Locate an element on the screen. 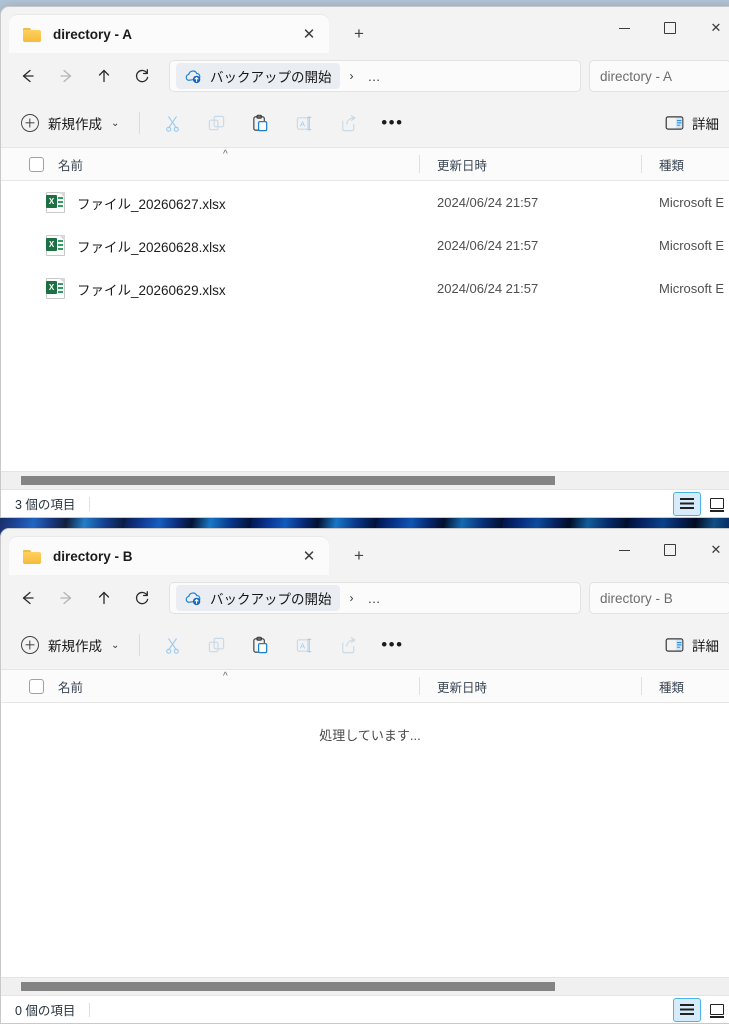 Image resolution: width=729 pixels, height=1024 pixels. arrow-left-icon is located at coordinates (28, 598).